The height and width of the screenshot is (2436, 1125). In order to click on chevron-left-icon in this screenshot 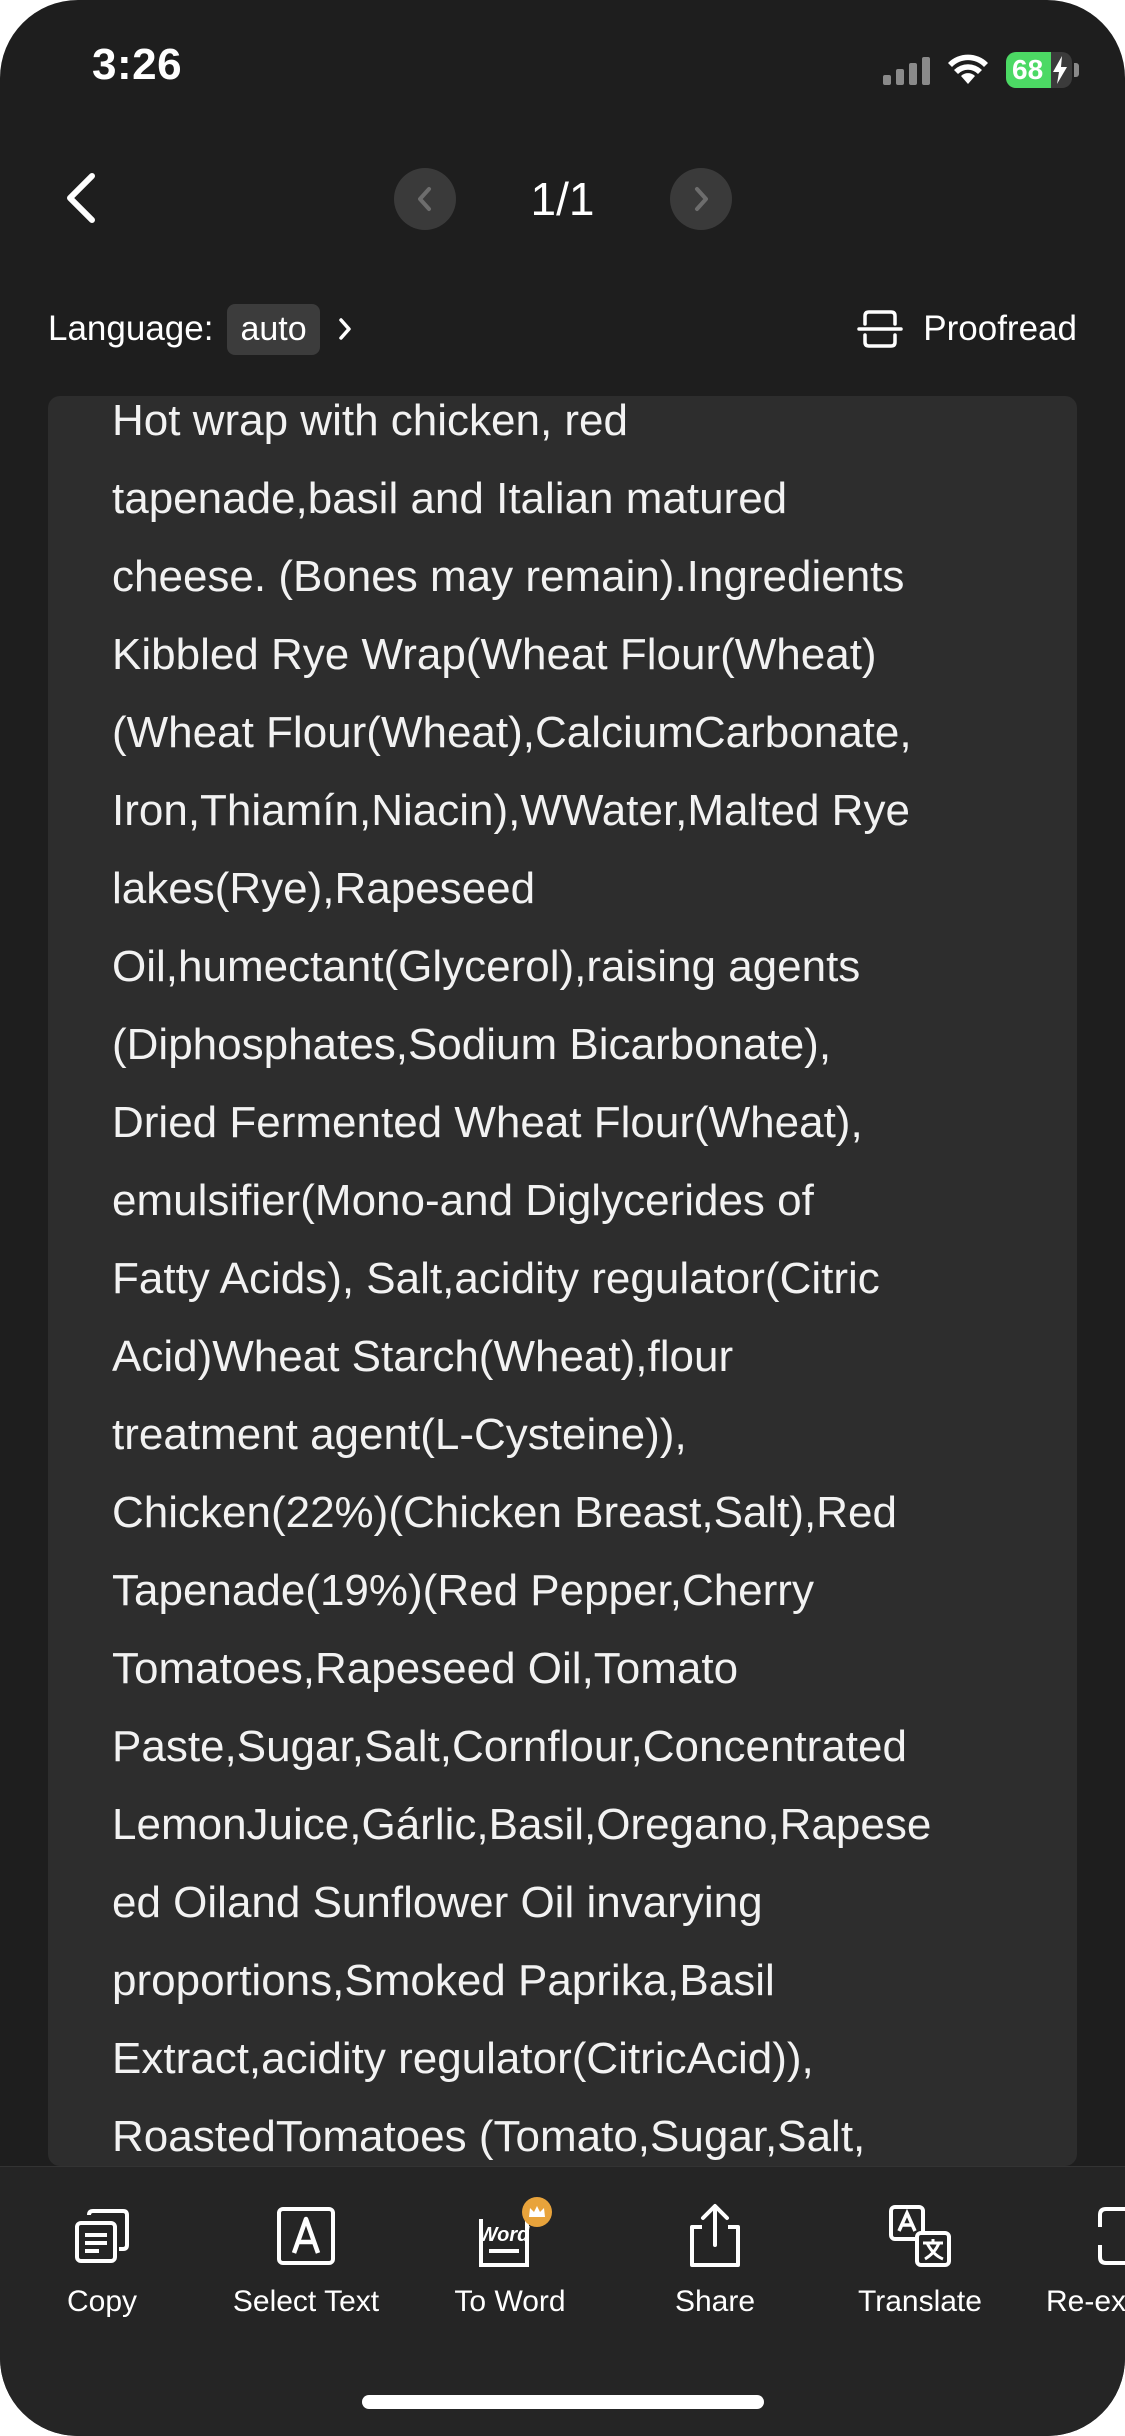, I will do `click(424, 199)`.